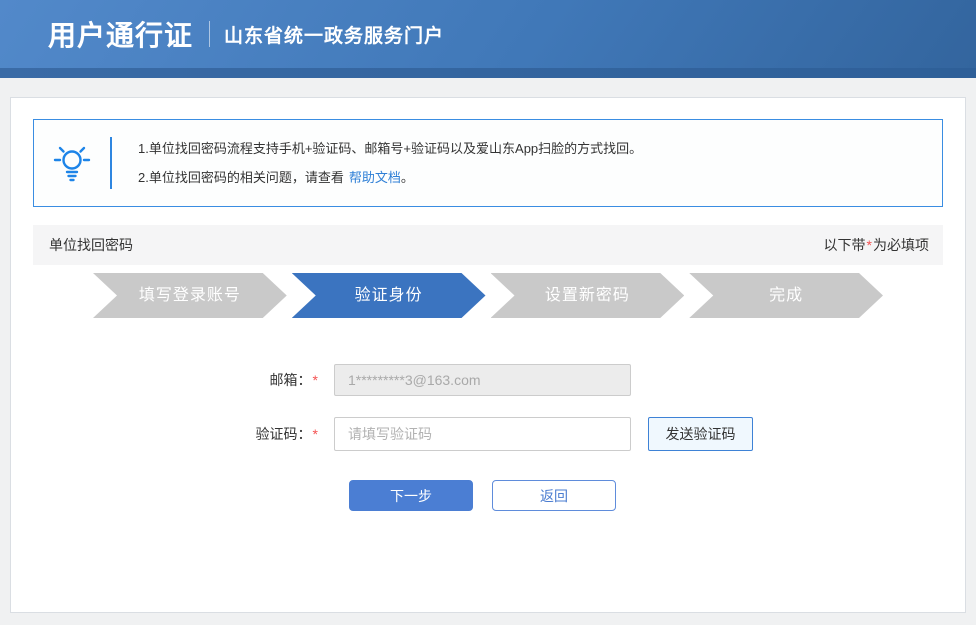 This screenshot has width=976, height=625. Describe the element at coordinates (700, 434) in the screenshot. I see `send-code-button: 发送验证码` at that location.